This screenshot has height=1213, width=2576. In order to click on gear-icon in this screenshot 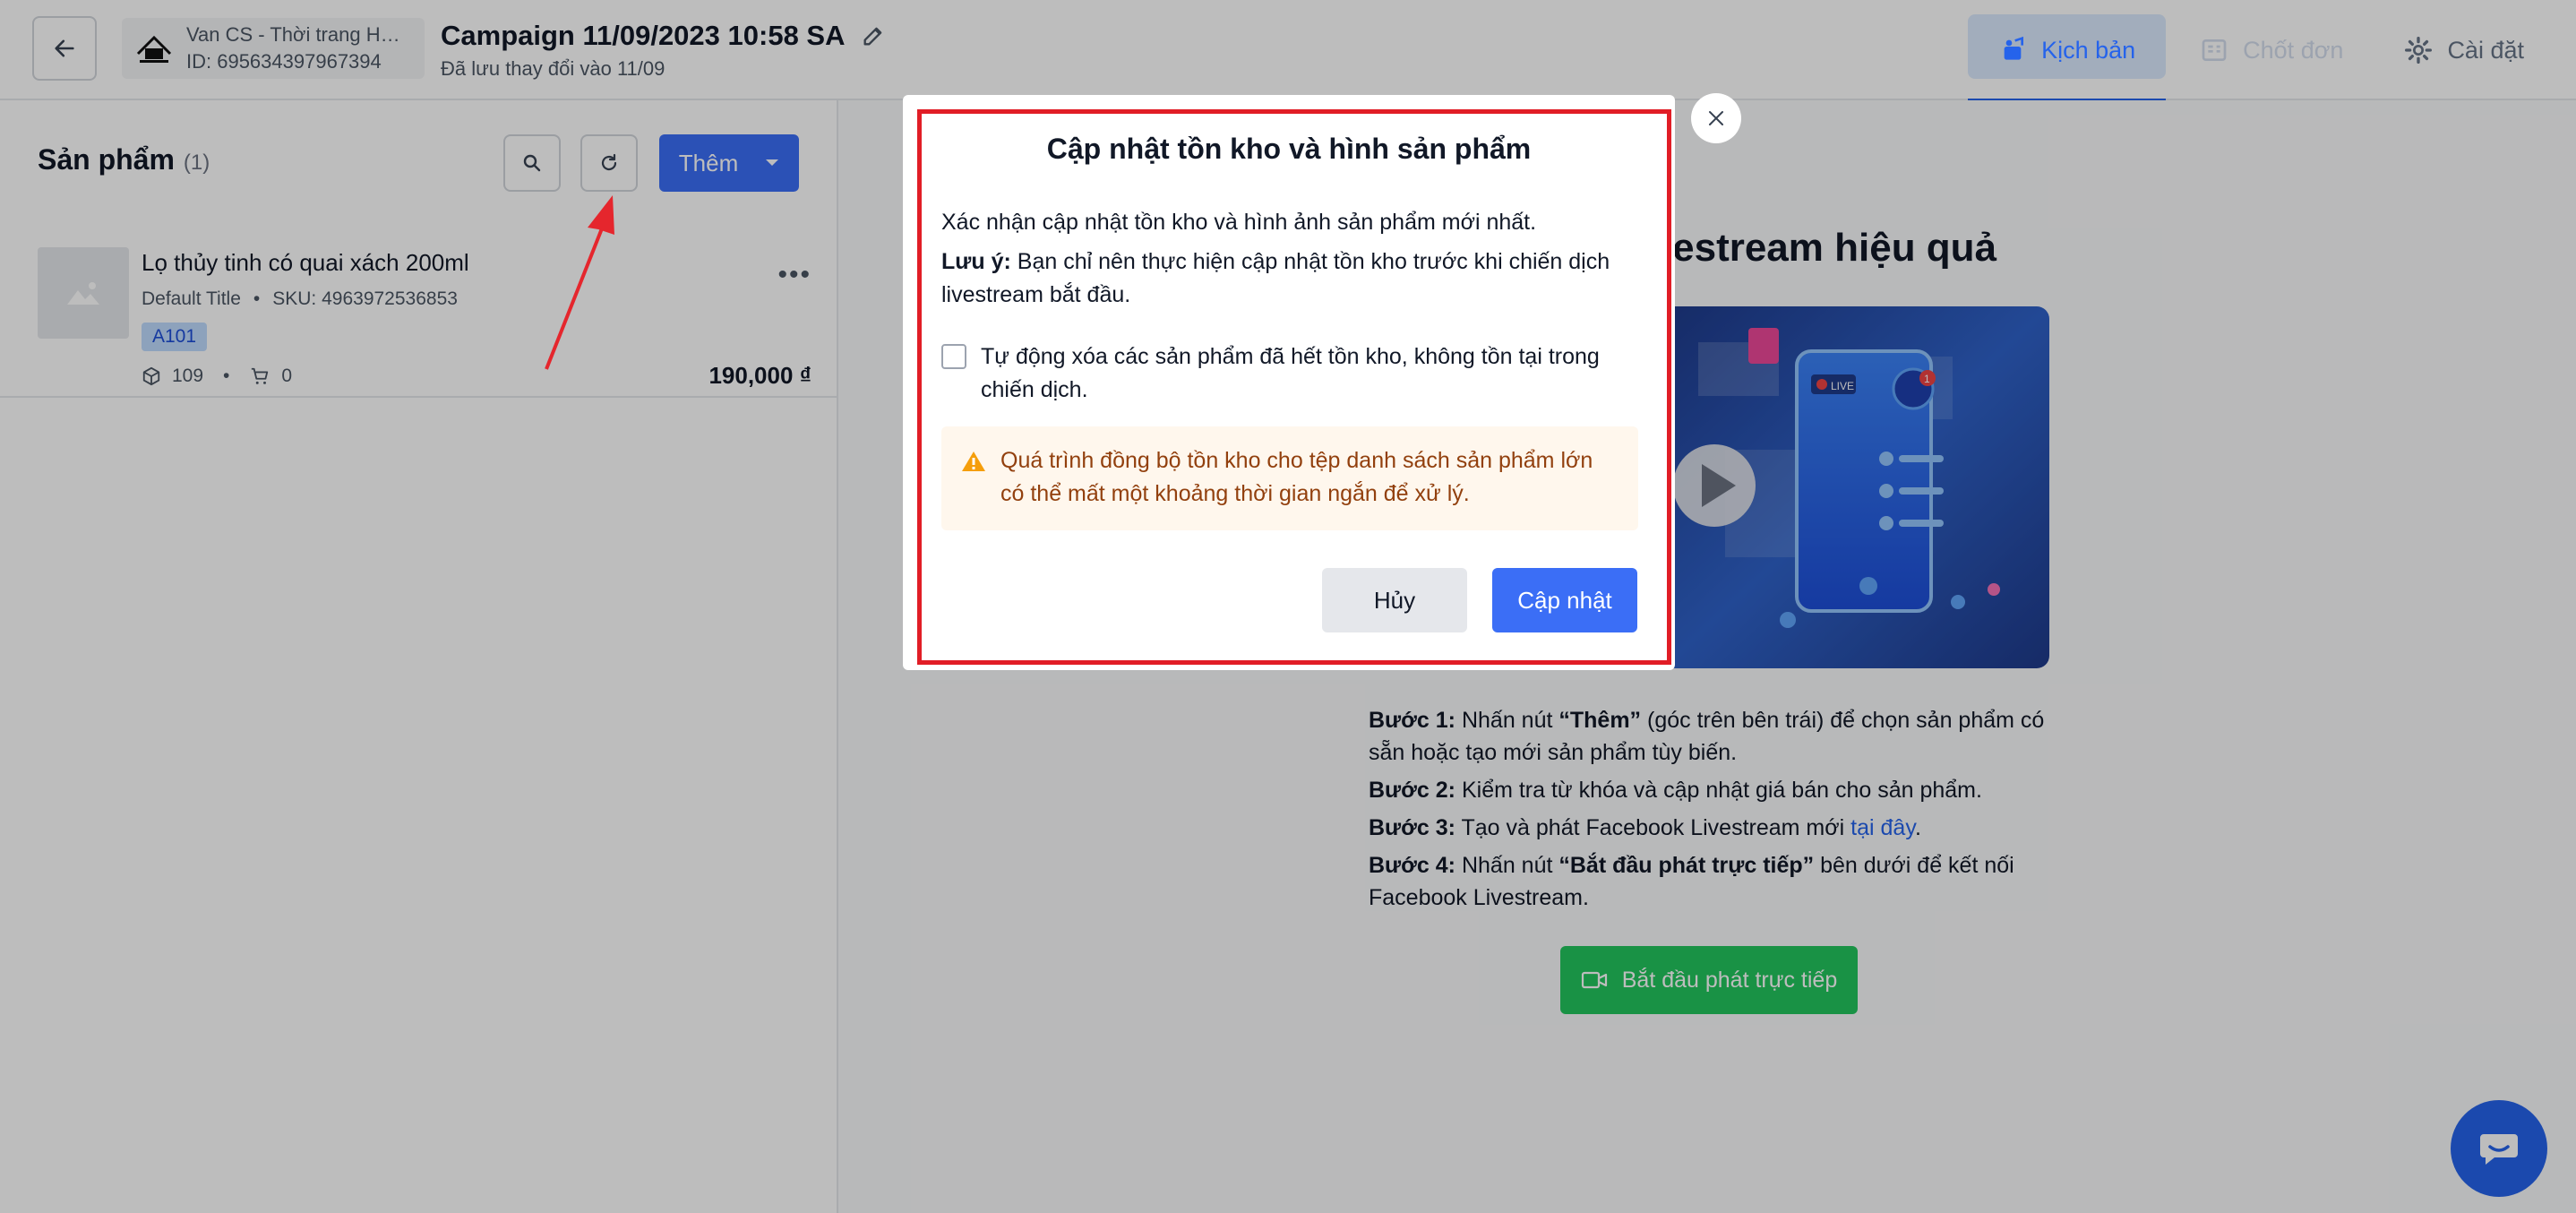, I will do `click(2419, 51)`.